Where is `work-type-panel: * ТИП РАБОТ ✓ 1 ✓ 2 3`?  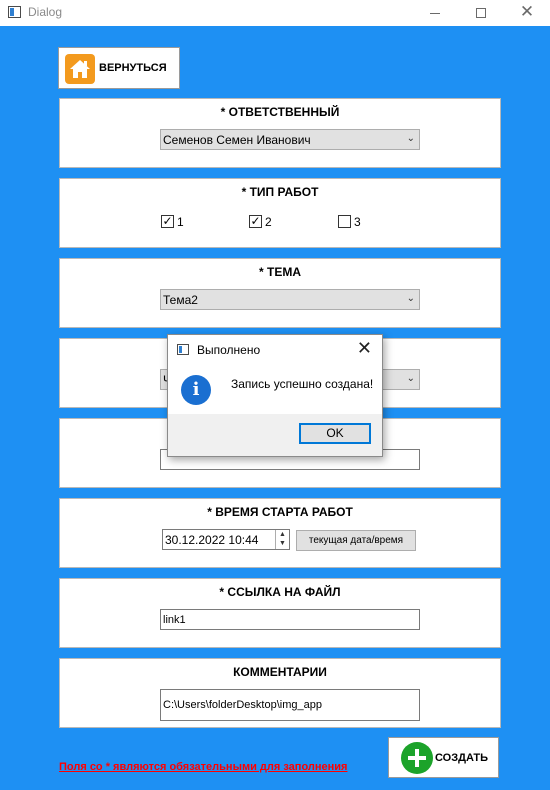
work-type-panel: * ТИП РАБОТ ✓ 1 ✓ 2 3 is located at coordinates (280, 213).